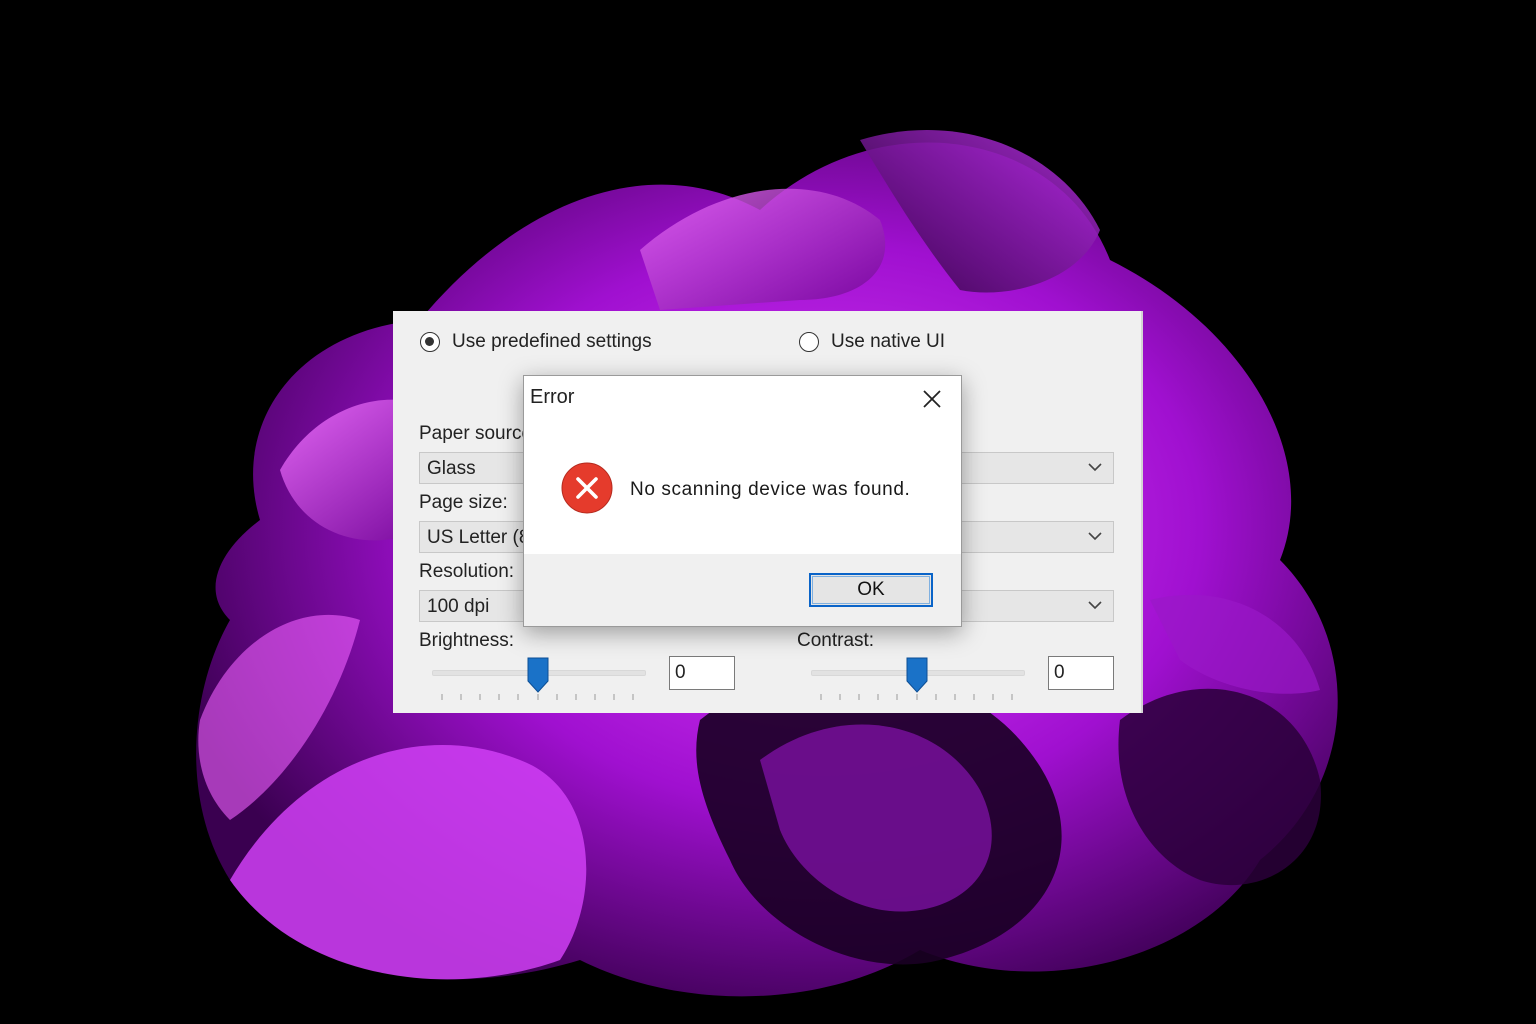 This screenshot has height=1024, width=1536. What do you see at coordinates (478, 537) in the screenshot?
I see `page-size-value: US Letter (8` at bounding box center [478, 537].